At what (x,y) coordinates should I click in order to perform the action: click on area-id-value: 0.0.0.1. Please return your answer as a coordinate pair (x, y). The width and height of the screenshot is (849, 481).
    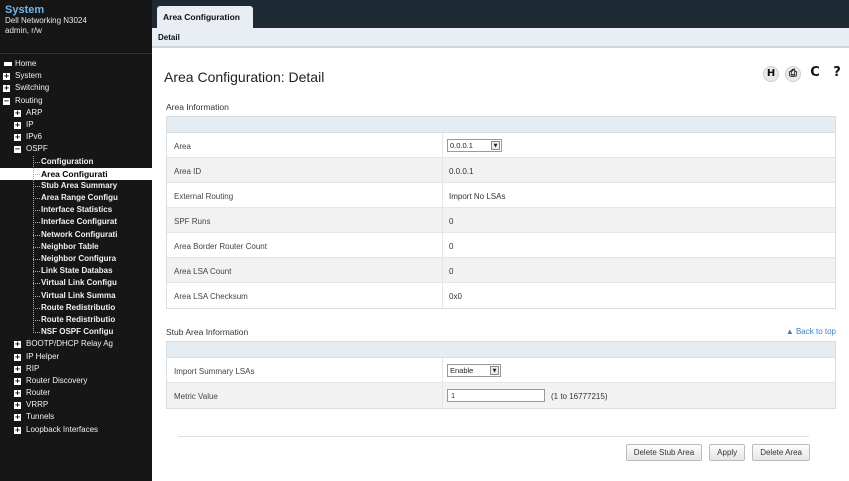
    Looking at the image, I should click on (461, 171).